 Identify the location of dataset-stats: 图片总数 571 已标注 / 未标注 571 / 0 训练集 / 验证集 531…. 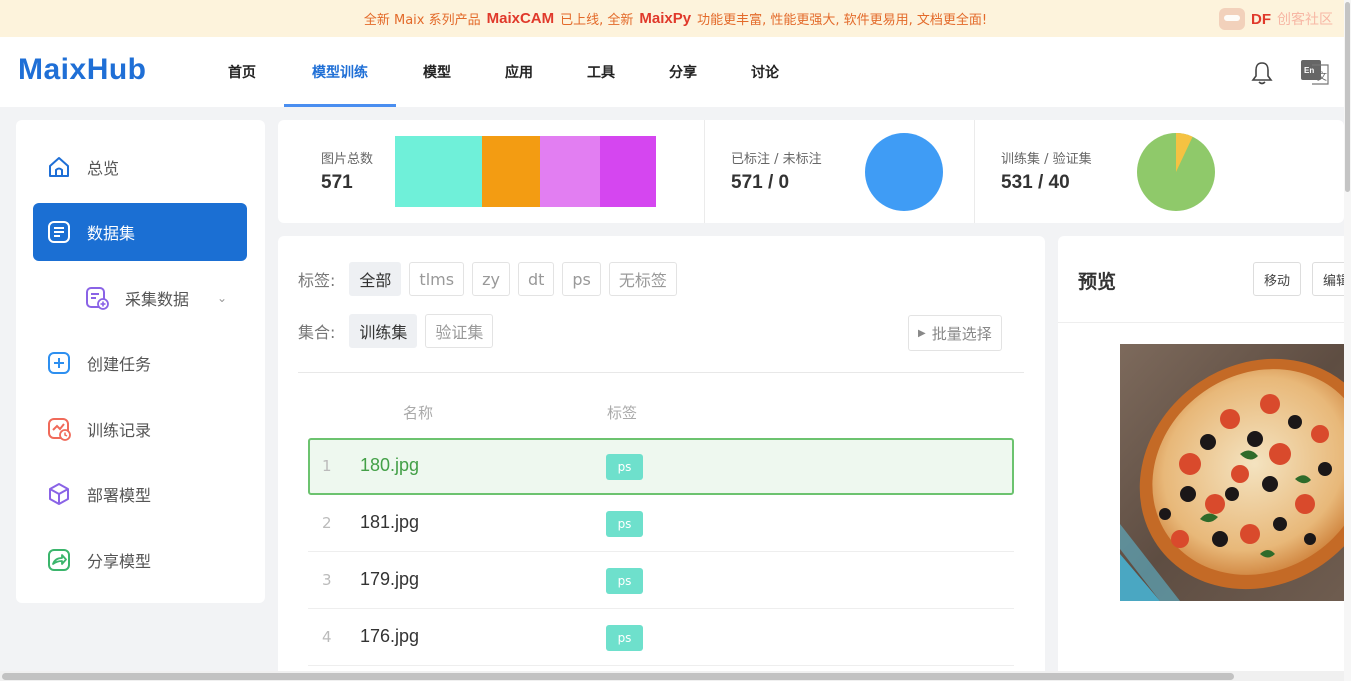
(811, 171).